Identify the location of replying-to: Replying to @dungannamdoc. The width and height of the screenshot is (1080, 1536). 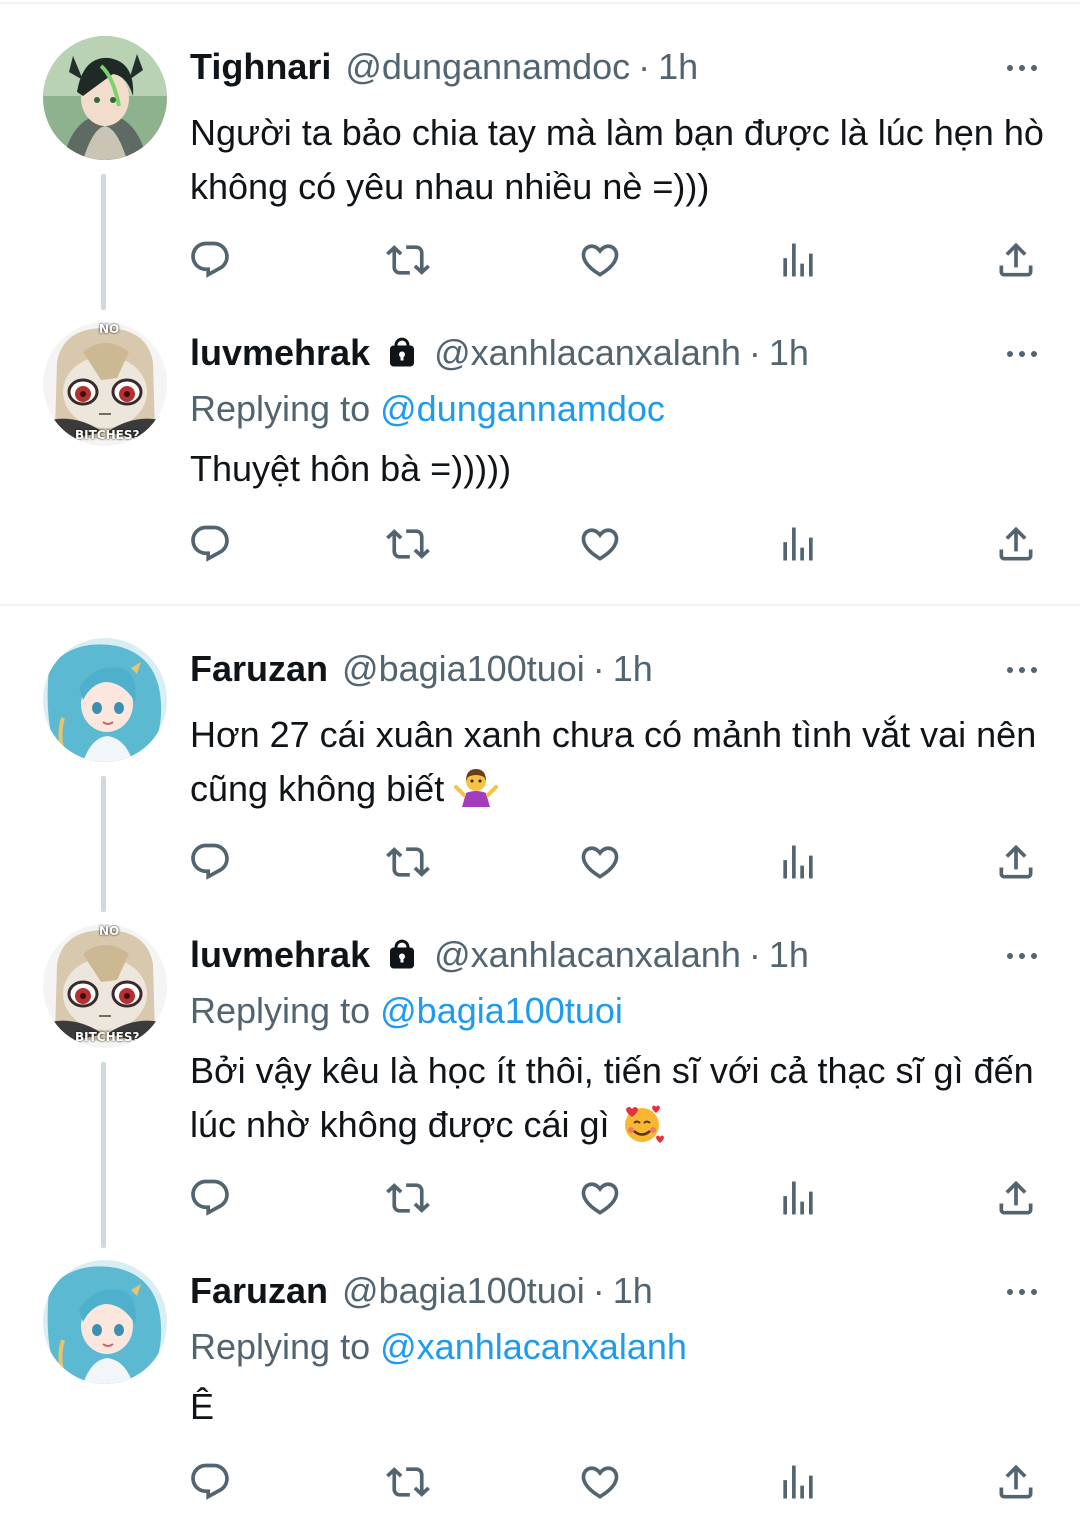
(427, 409).